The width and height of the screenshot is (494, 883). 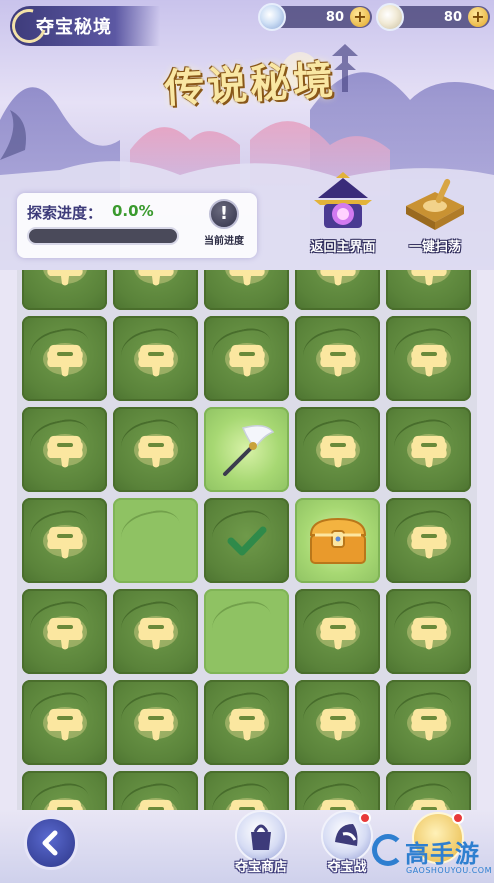 I want to click on pearl-shell-icon, so click(x=390, y=17).